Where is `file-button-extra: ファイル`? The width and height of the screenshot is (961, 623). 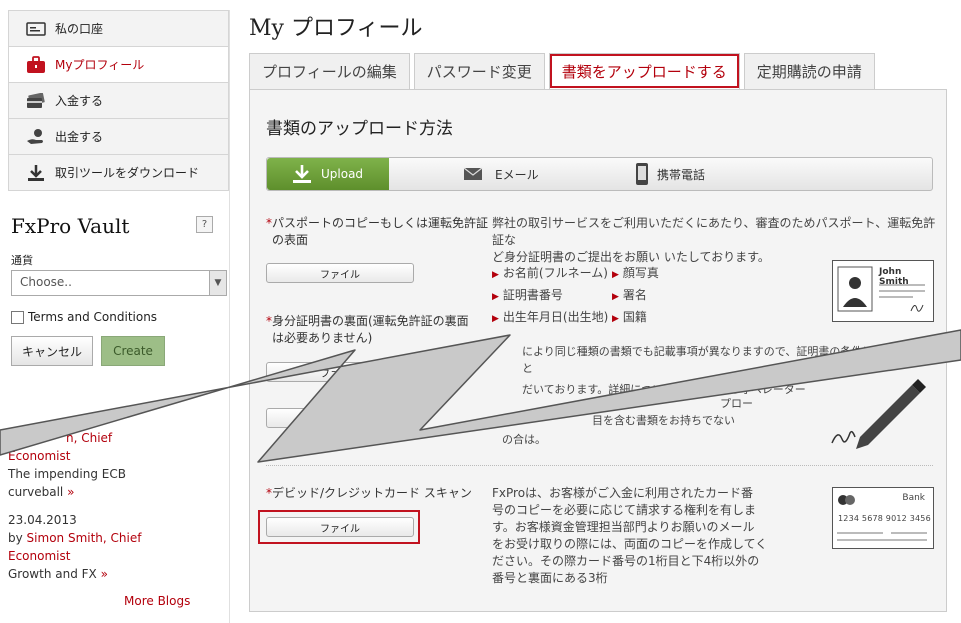
file-button-extra: ファイル is located at coordinates (340, 418).